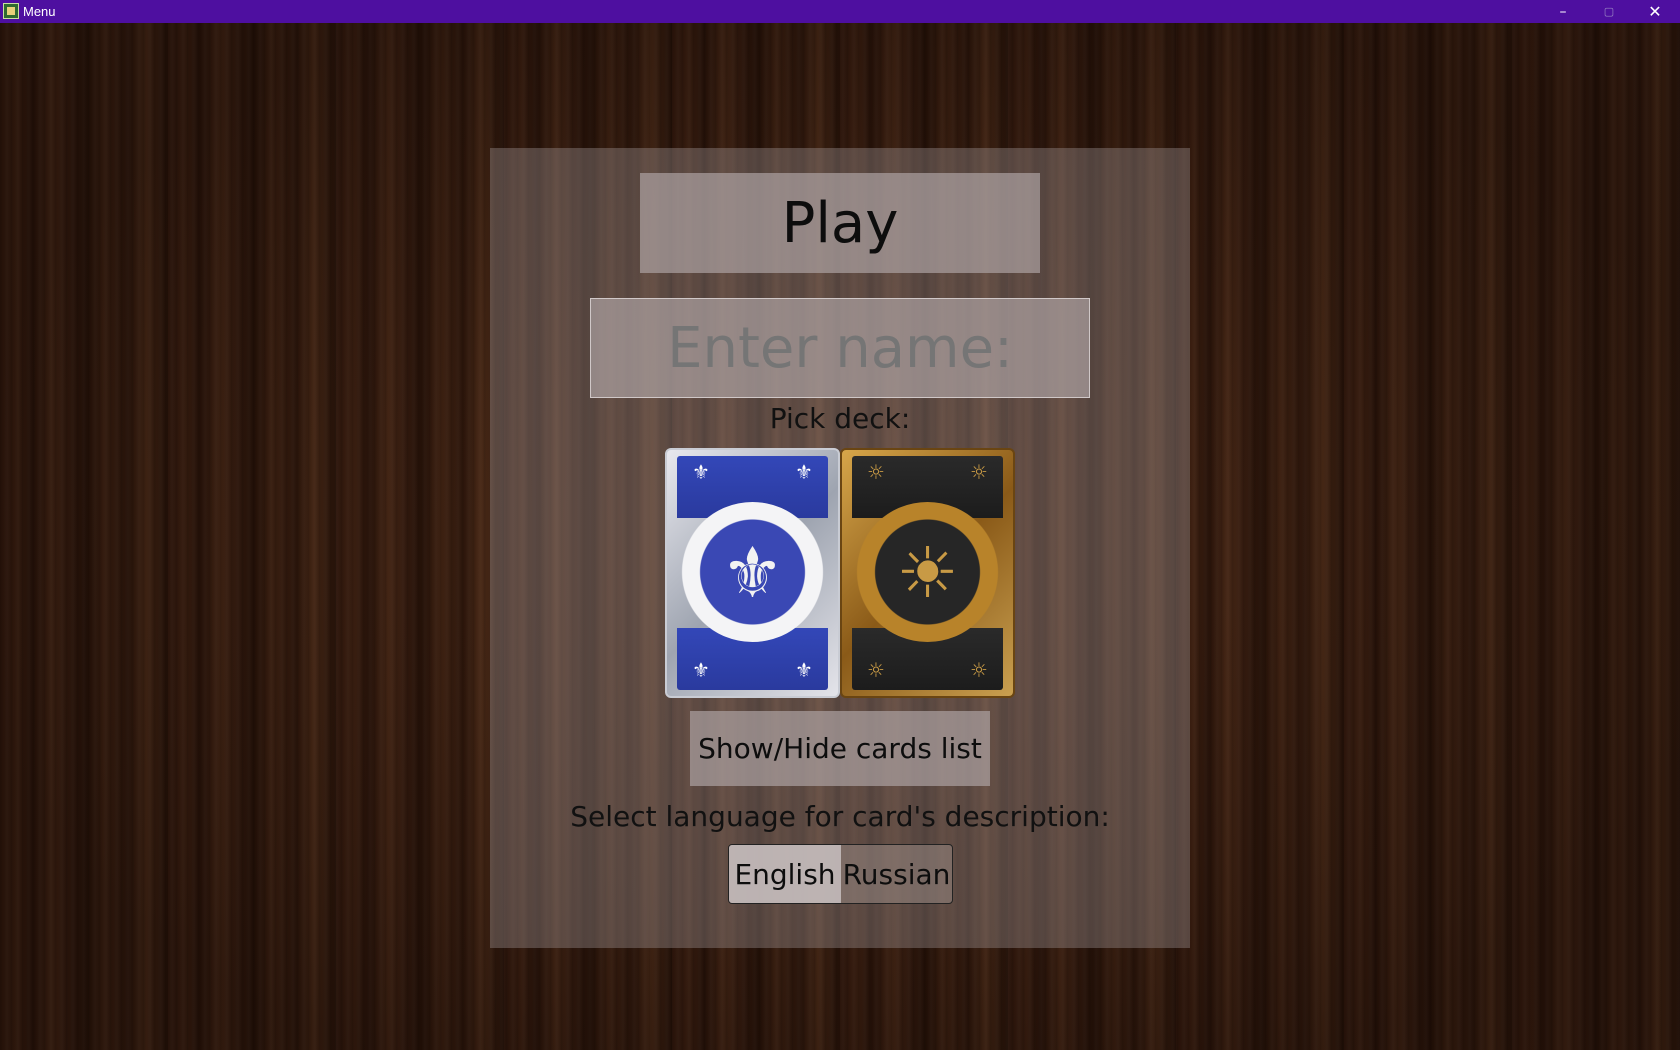 This screenshot has width=1680, height=1050. What do you see at coordinates (840, 11) in the screenshot?
I see `title-bar: Menu – ▢ ✕` at bounding box center [840, 11].